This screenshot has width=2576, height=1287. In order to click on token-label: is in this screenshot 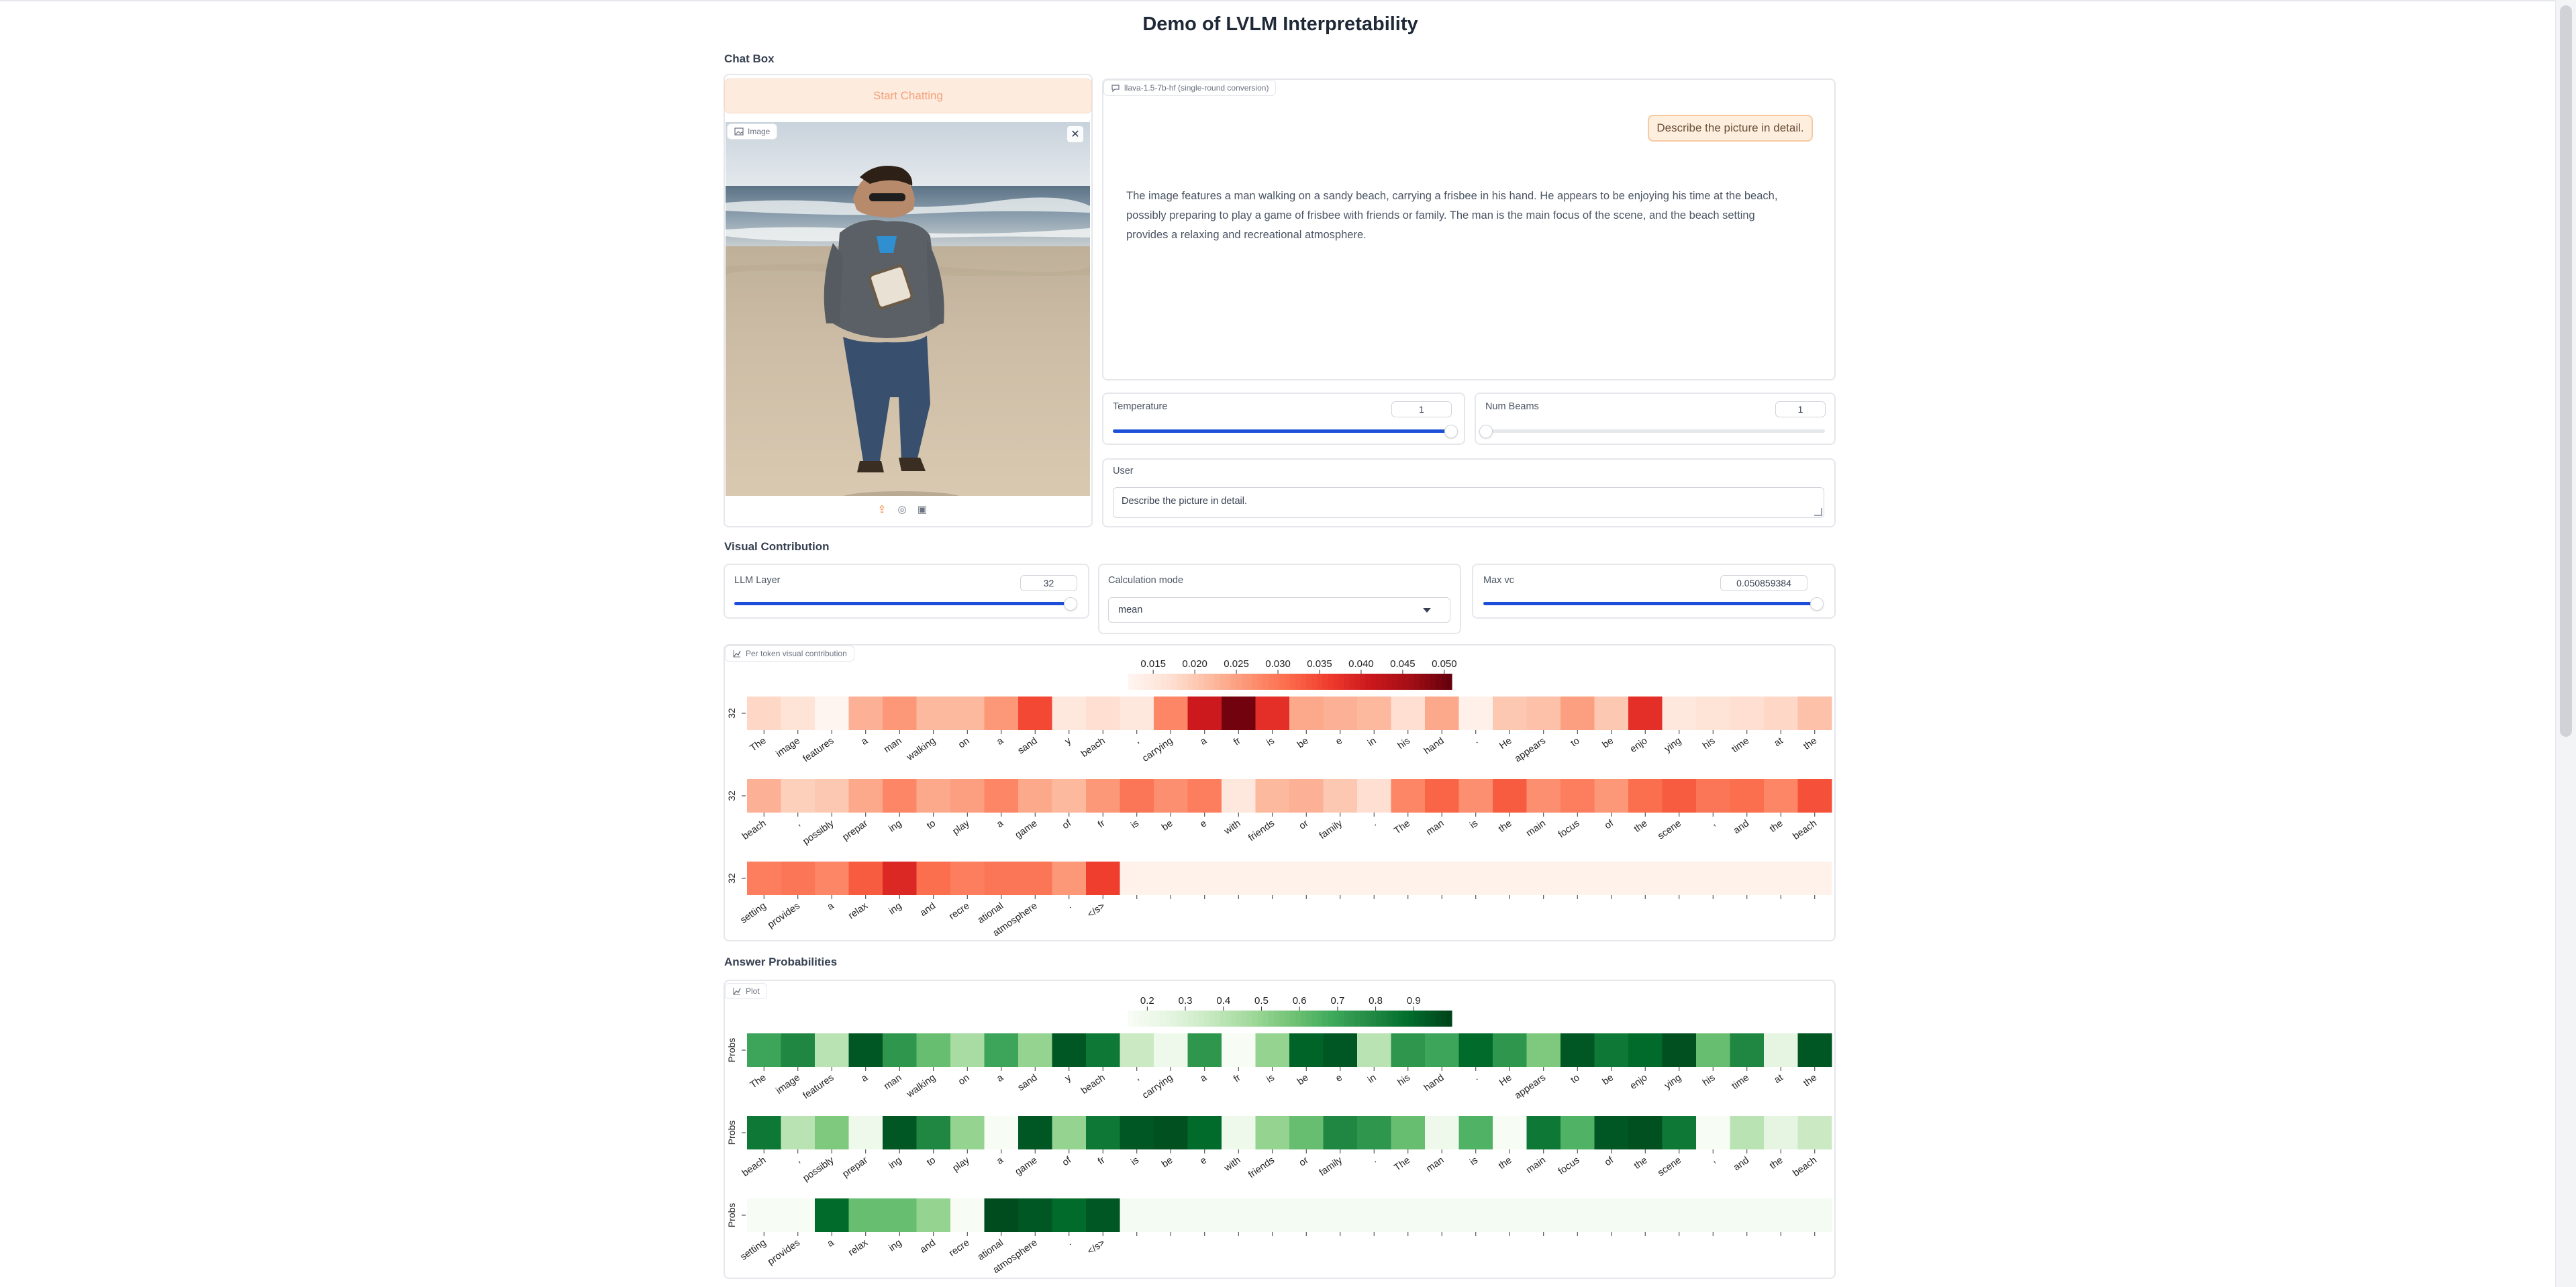, I will do `click(1474, 1161)`.